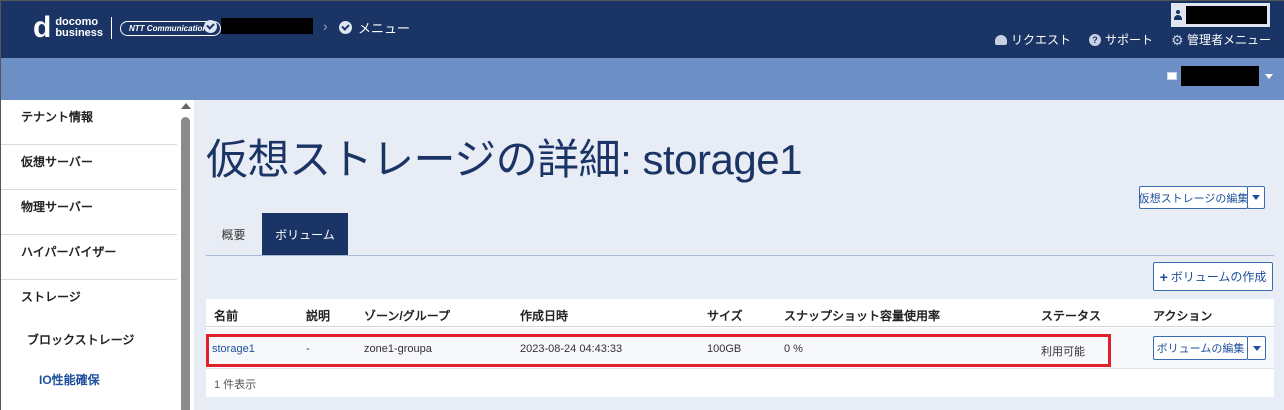  I want to click on sidebar-item-hypervisor: ハイパーバイザー, so click(89, 257).